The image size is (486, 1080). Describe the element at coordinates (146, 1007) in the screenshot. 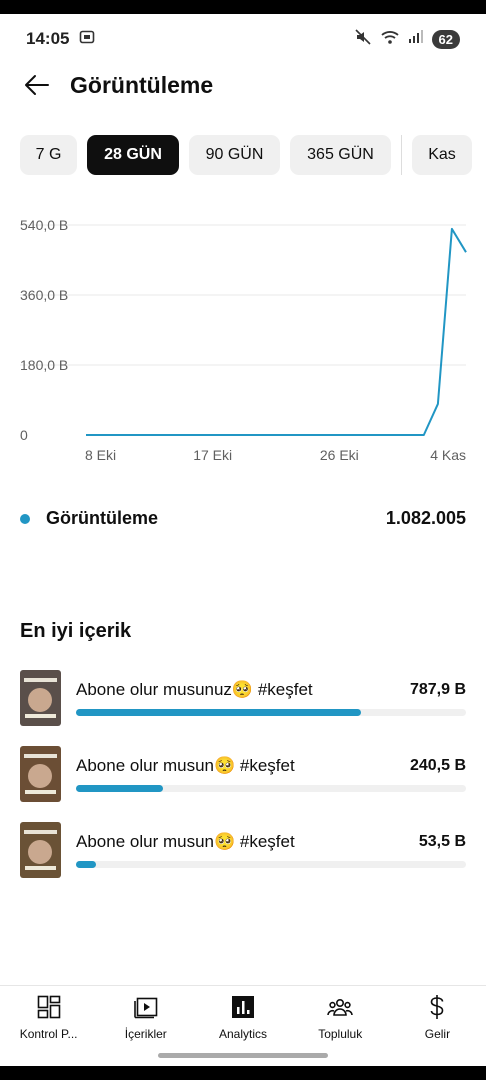

I see `content-icon` at that location.